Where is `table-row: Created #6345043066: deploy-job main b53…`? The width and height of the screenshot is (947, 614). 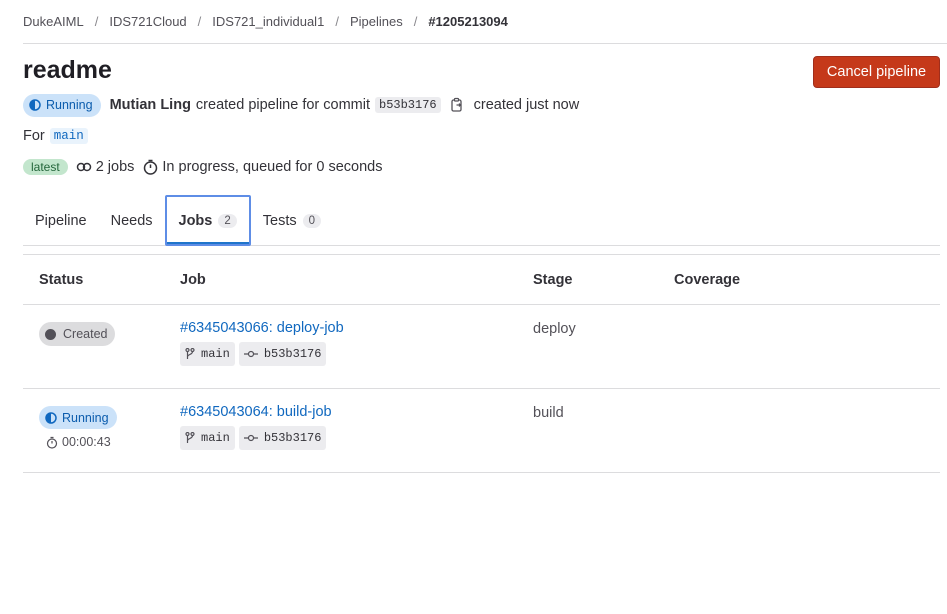
table-row: Created #6345043066: deploy-job main b53… is located at coordinates (481, 347).